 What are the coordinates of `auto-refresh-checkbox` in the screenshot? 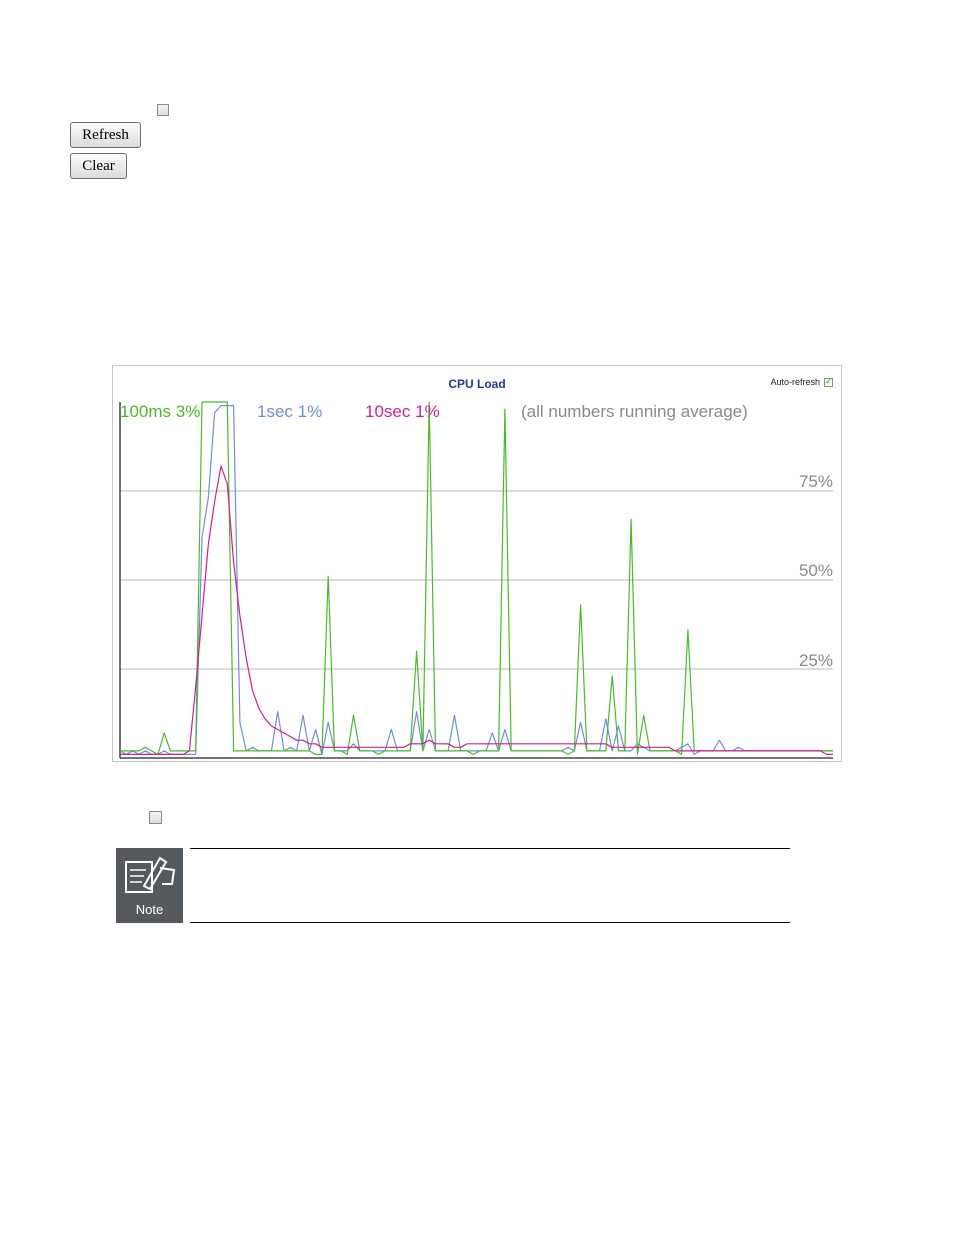 It's located at (163, 110).